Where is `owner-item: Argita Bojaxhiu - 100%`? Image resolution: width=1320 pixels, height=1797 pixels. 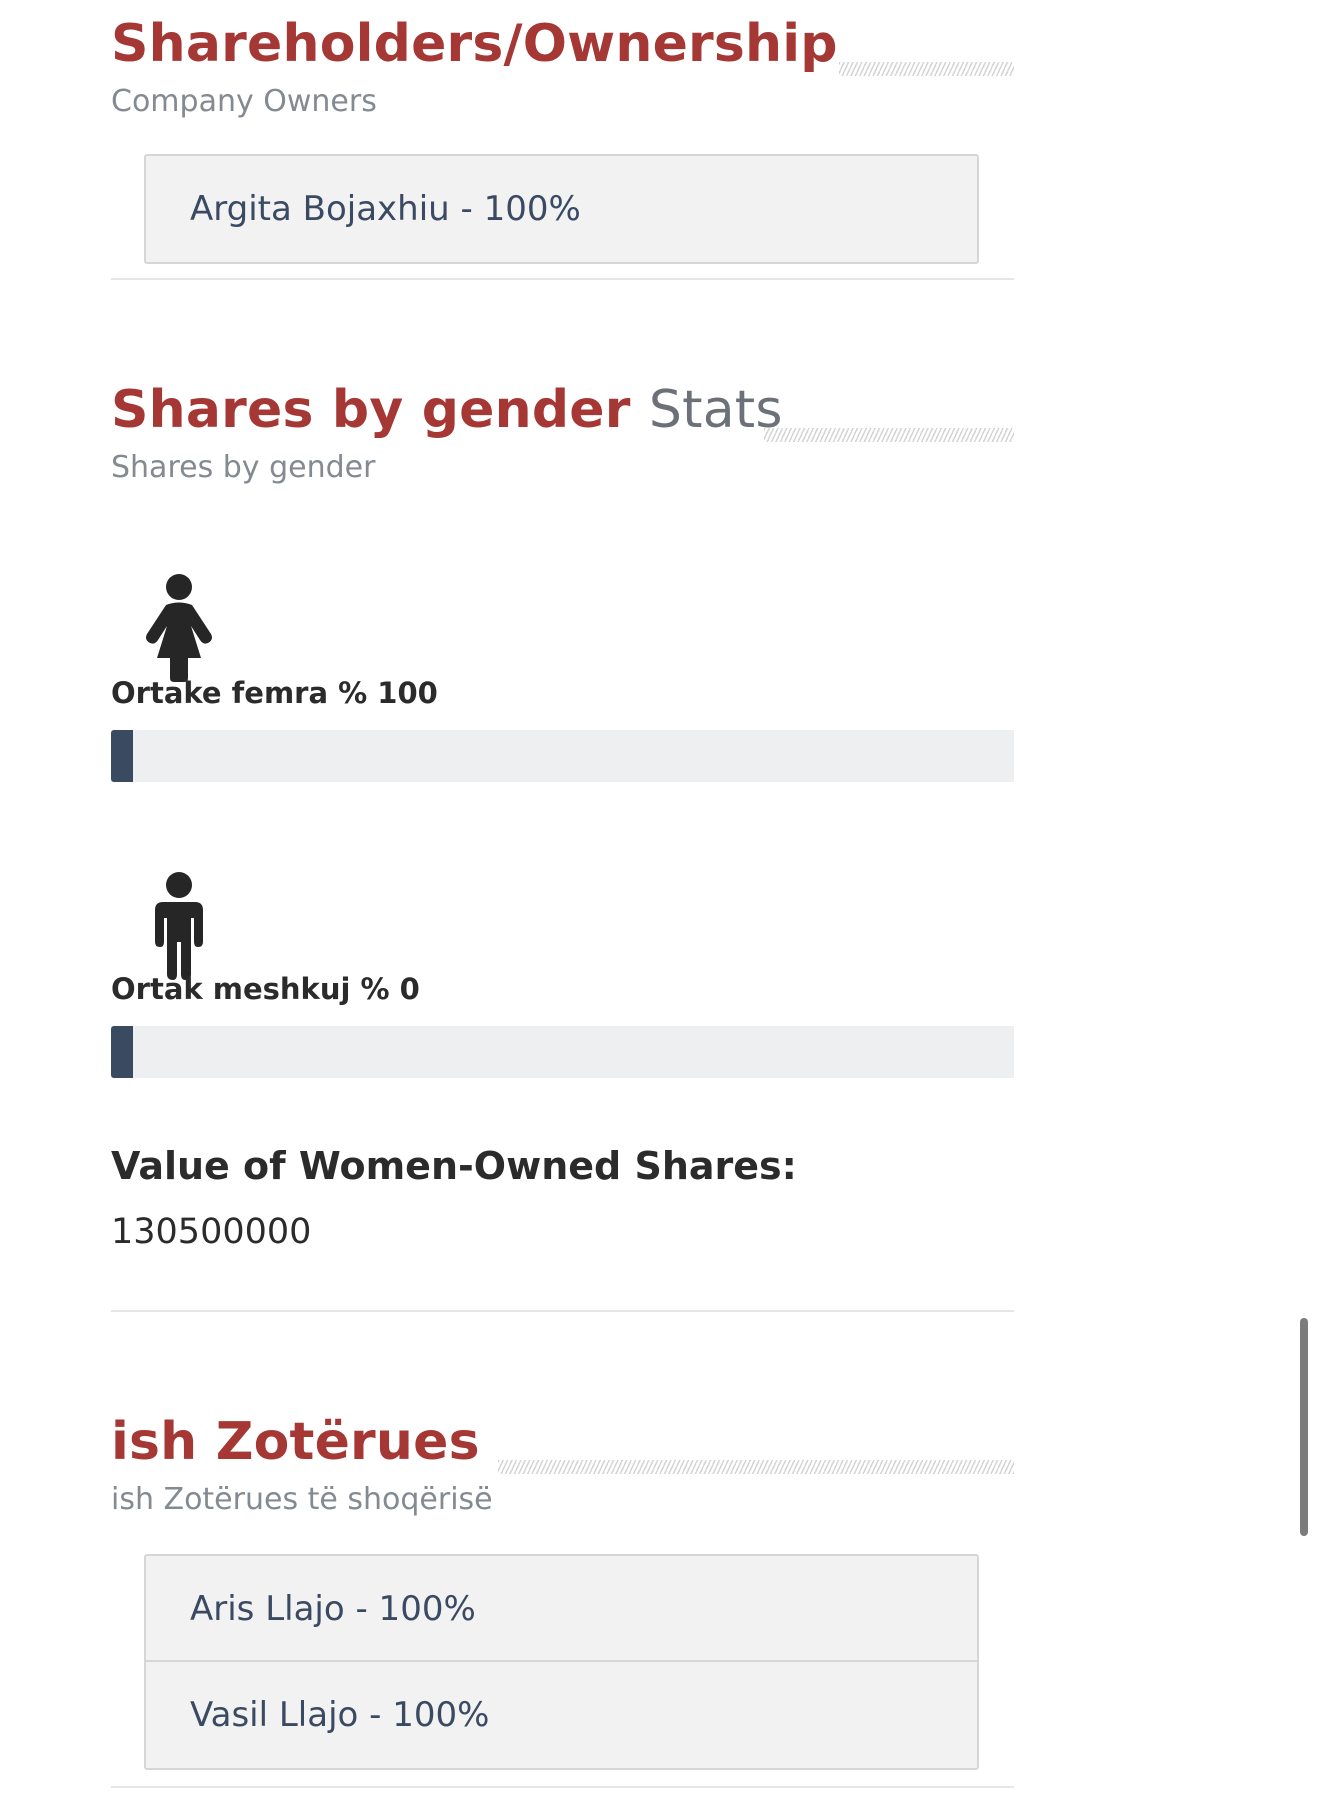 owner-item: Argita Bojaxhiu - 100% is located at coordinates (385, 209).